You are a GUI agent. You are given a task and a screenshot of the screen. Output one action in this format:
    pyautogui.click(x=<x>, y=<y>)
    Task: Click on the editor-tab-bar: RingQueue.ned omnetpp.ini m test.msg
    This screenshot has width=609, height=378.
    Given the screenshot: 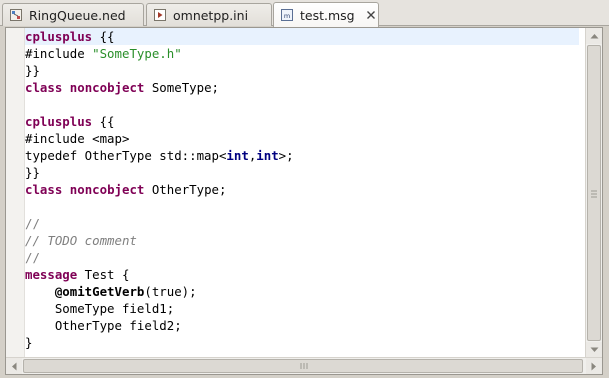 What is the action you would take?
    pyautogui.click(x=304, y=13)
    